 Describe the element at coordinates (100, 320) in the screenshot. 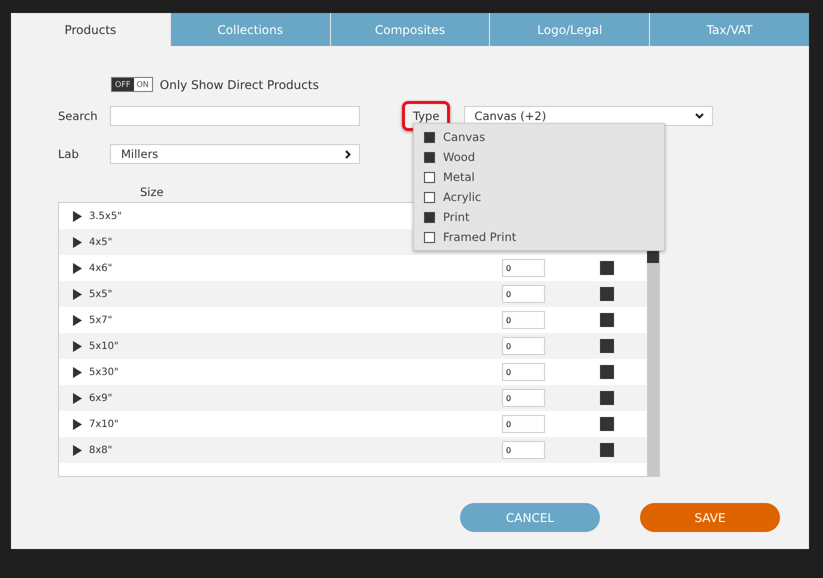

I see `size-cell: 5x7"` at that location.